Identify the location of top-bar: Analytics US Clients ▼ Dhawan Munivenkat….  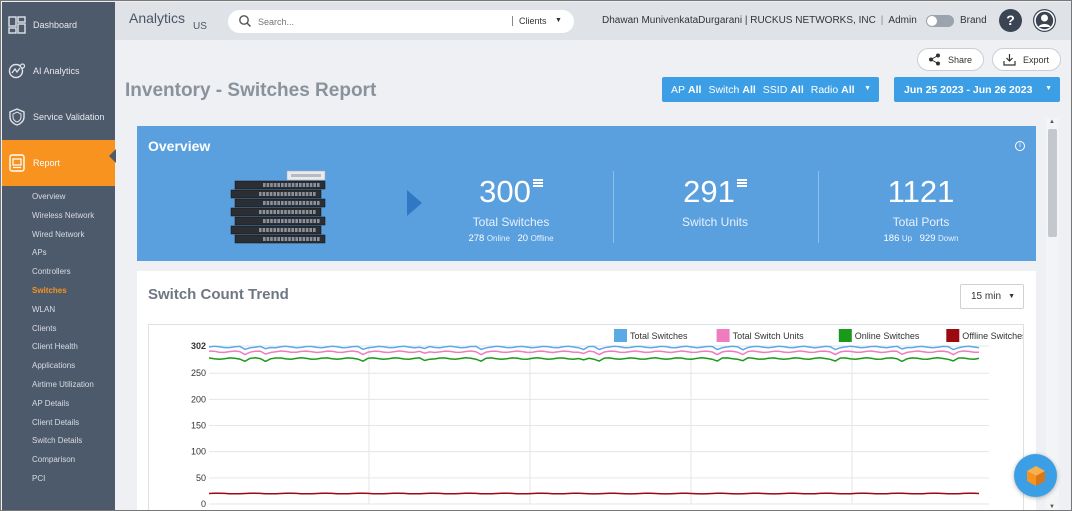
(593, 21).